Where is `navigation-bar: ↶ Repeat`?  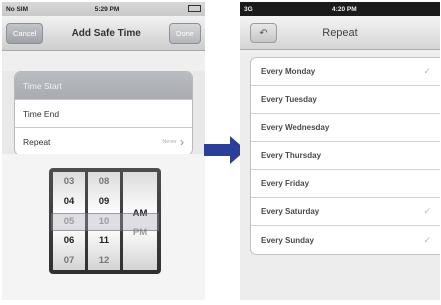
navigation-bar: ↶ Repeat is located at coordinates (340, 33).